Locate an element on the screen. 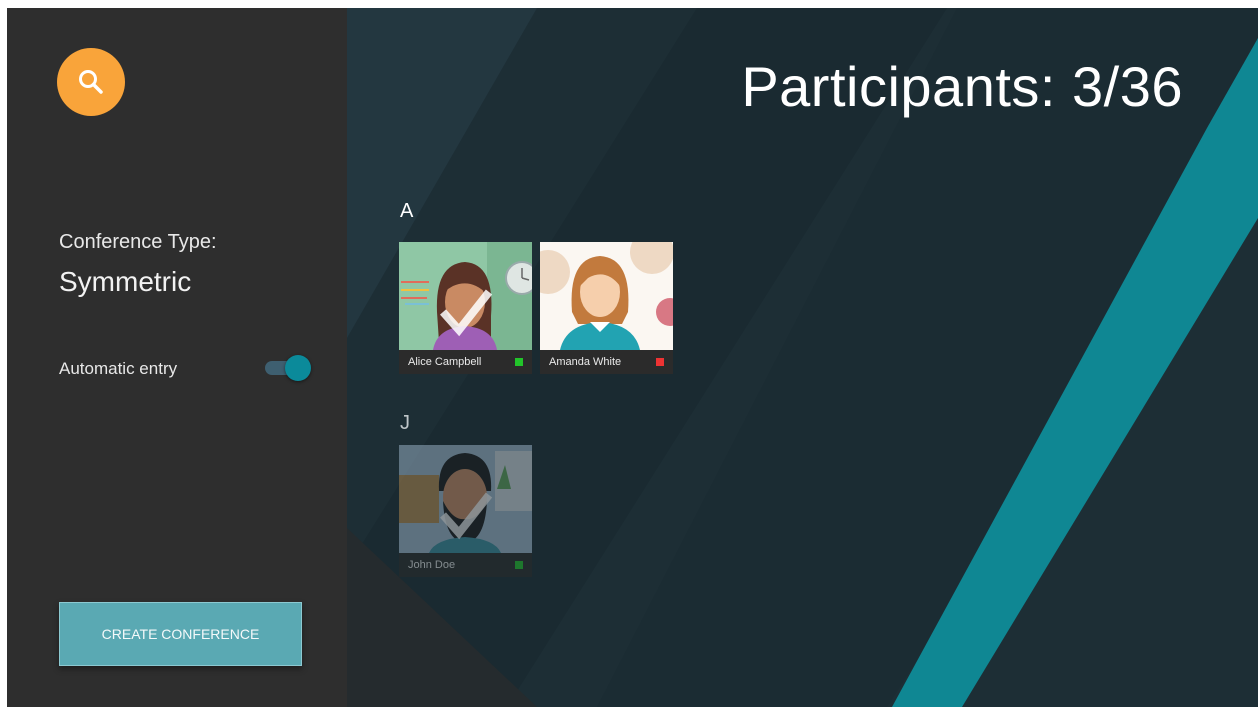 The width and height of the screenshot is (1258, 707). automatic-entry-toggle is located at coordinates (289, 368).